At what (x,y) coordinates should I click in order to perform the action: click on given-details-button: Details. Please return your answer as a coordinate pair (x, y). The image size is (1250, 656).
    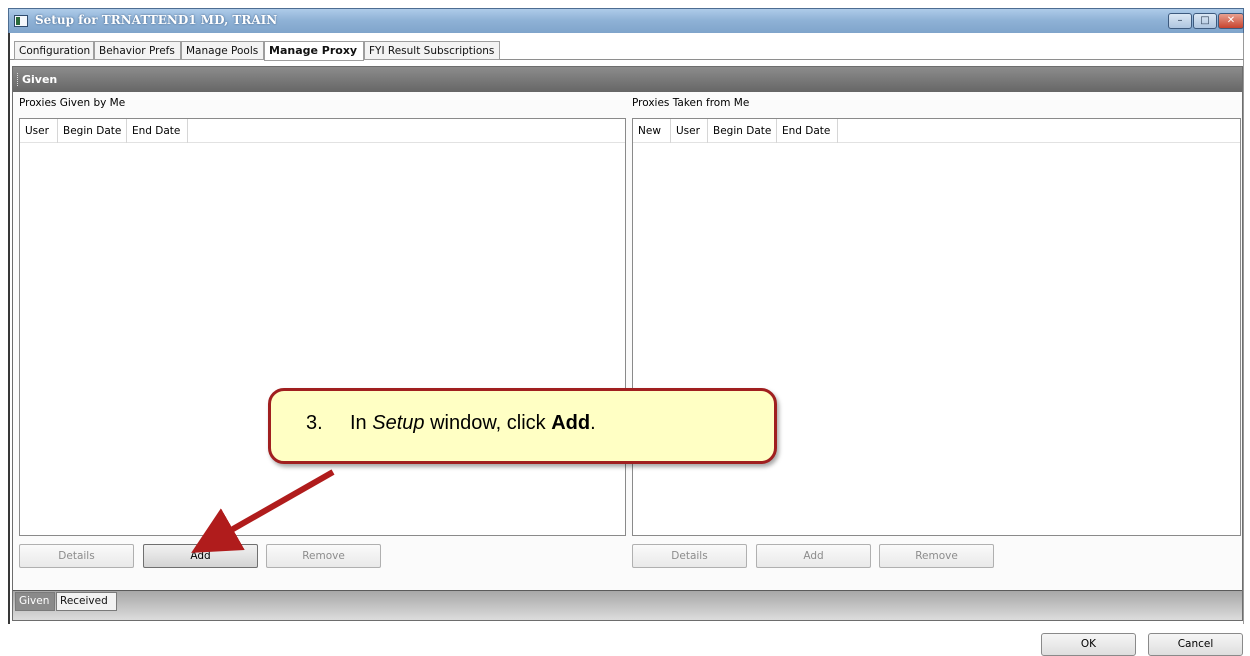
    Looking at the image, I should click on (76, 556).